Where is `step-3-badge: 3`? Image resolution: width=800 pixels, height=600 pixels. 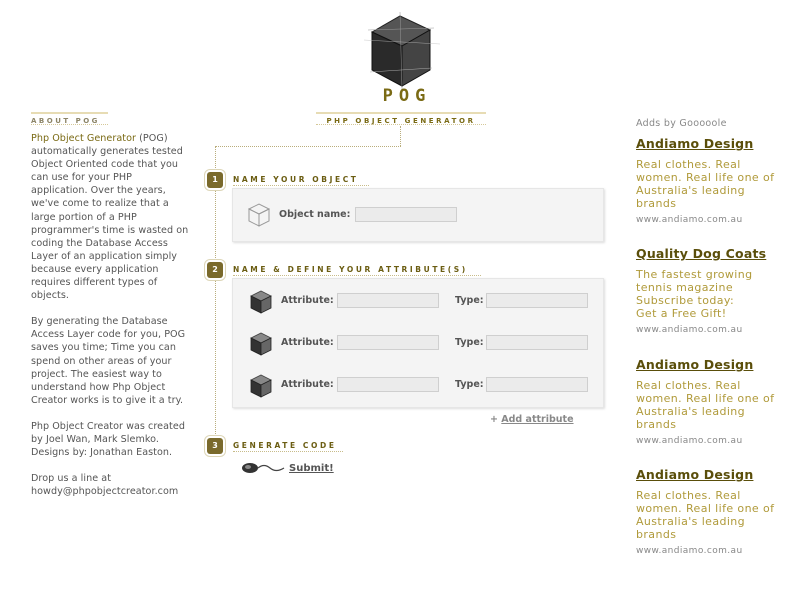 step-3-badge: 3 is located at coordinates (215, 446).